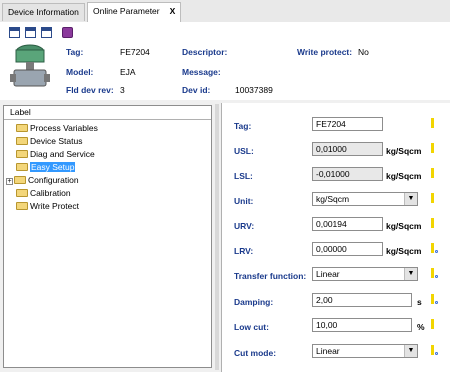  What do you see at coordinates (196, 90) in the screenshot?
I see `dev-id-label: Dev id:` at bounding box center [196, 90].